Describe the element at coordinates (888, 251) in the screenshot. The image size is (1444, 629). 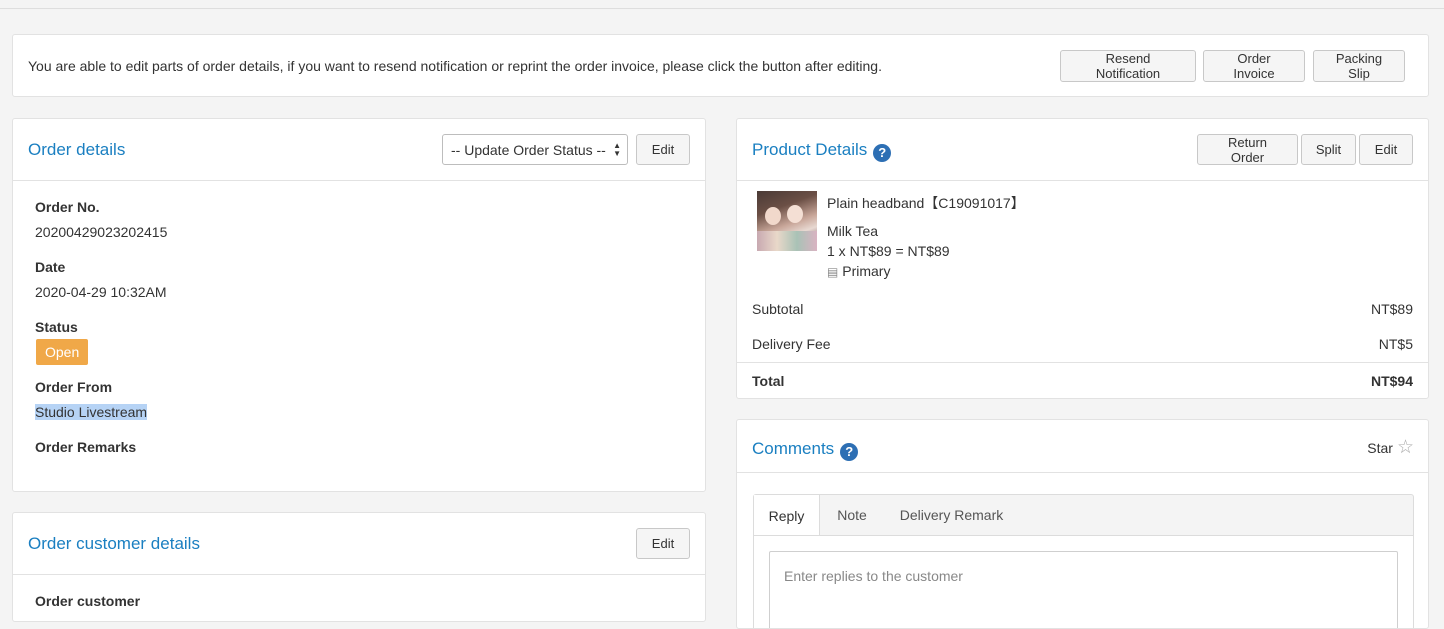
I see `product-price-line: 1 x NT$89 = NT$89` at that location.